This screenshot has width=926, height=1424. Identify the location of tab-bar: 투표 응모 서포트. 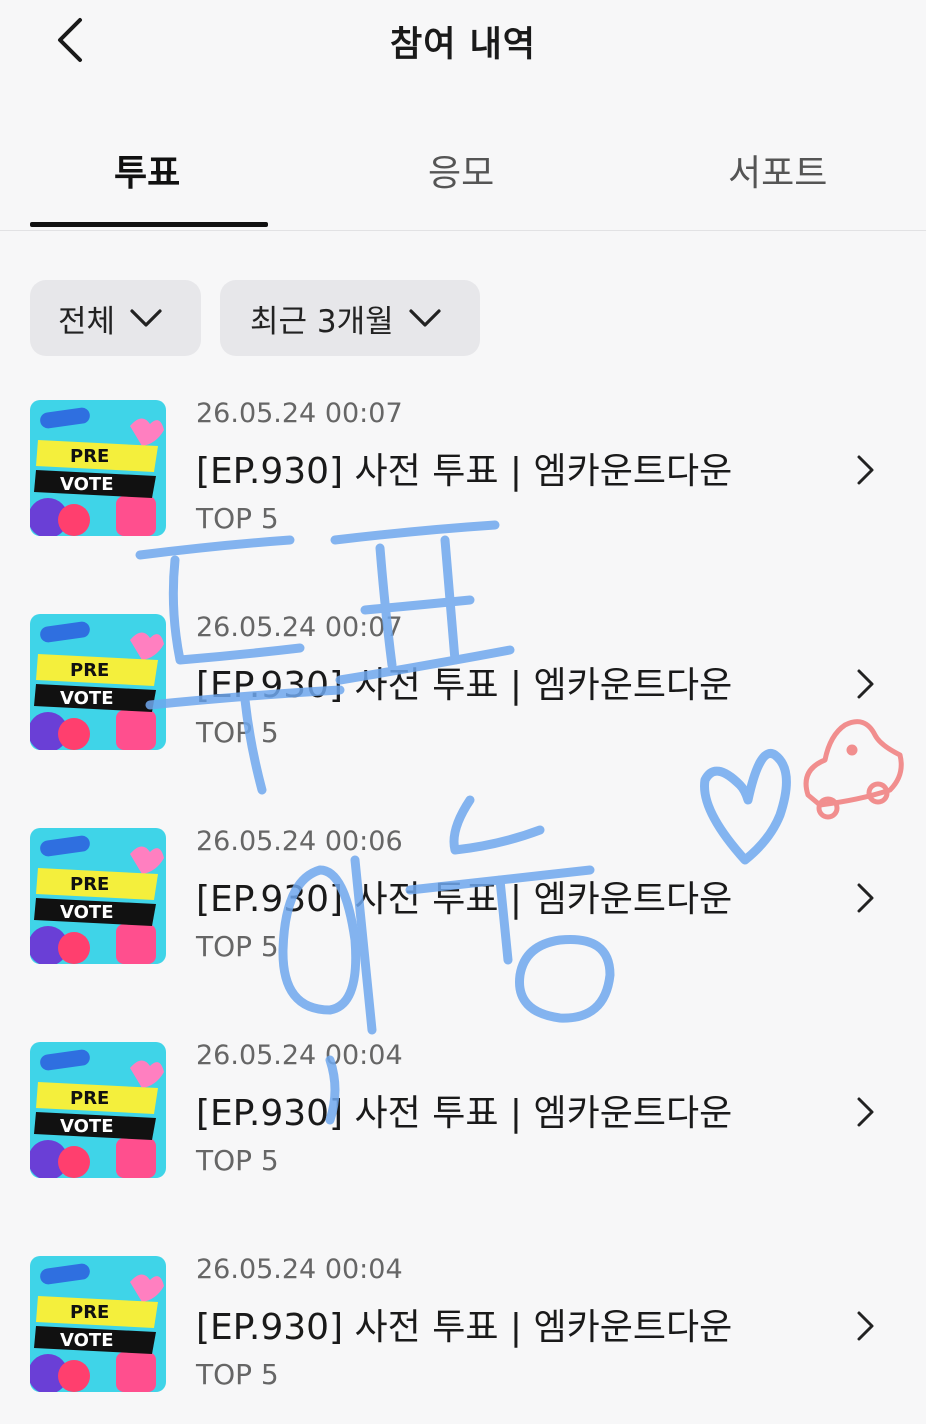
(463, 180).